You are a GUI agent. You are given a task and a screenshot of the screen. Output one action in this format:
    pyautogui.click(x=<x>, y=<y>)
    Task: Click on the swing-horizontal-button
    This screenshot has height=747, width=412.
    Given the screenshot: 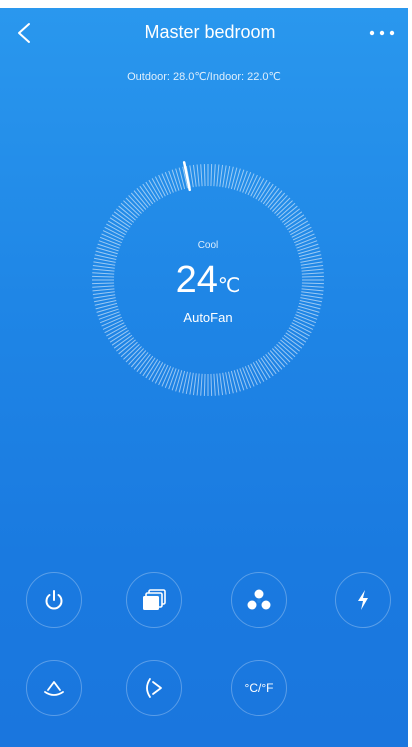 What is the action you would take?
    pyautogui.click(x=154, y=688)
    